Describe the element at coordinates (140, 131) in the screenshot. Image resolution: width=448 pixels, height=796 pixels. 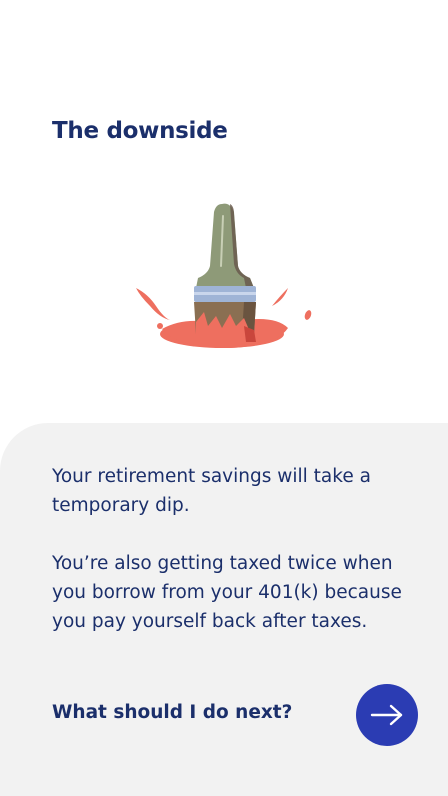
I see `page-title: The downside` at that location.